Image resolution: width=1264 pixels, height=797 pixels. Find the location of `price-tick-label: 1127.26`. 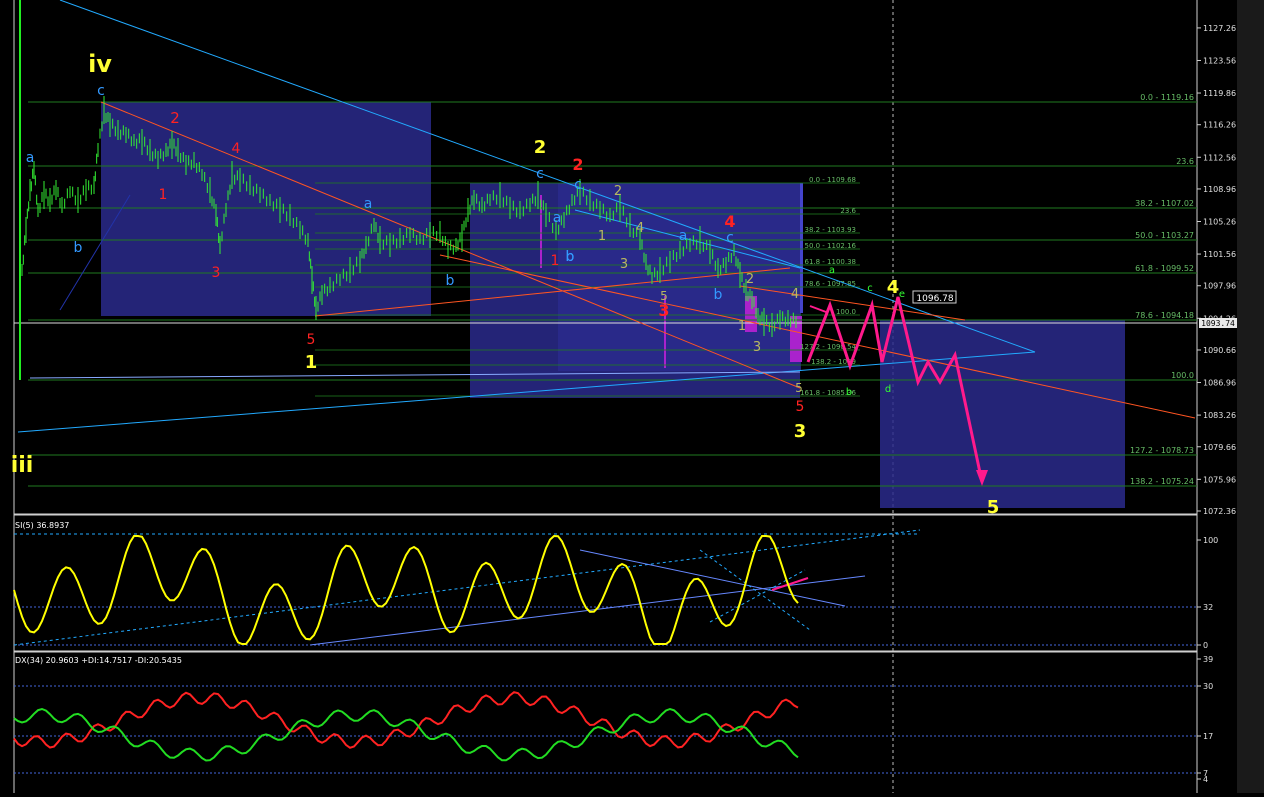

price-tick-label: 1127.26 is located at coordinates (1219, 28).